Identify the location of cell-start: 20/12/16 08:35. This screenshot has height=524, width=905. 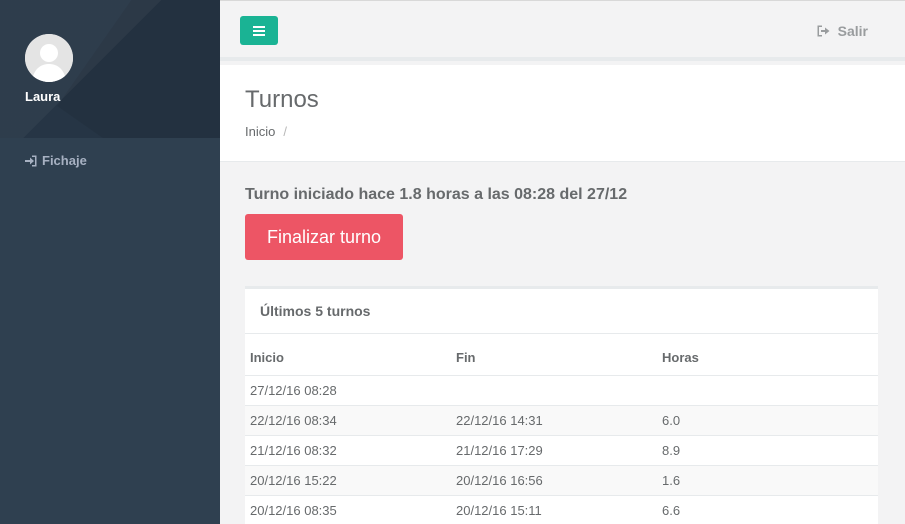
(348, 509).